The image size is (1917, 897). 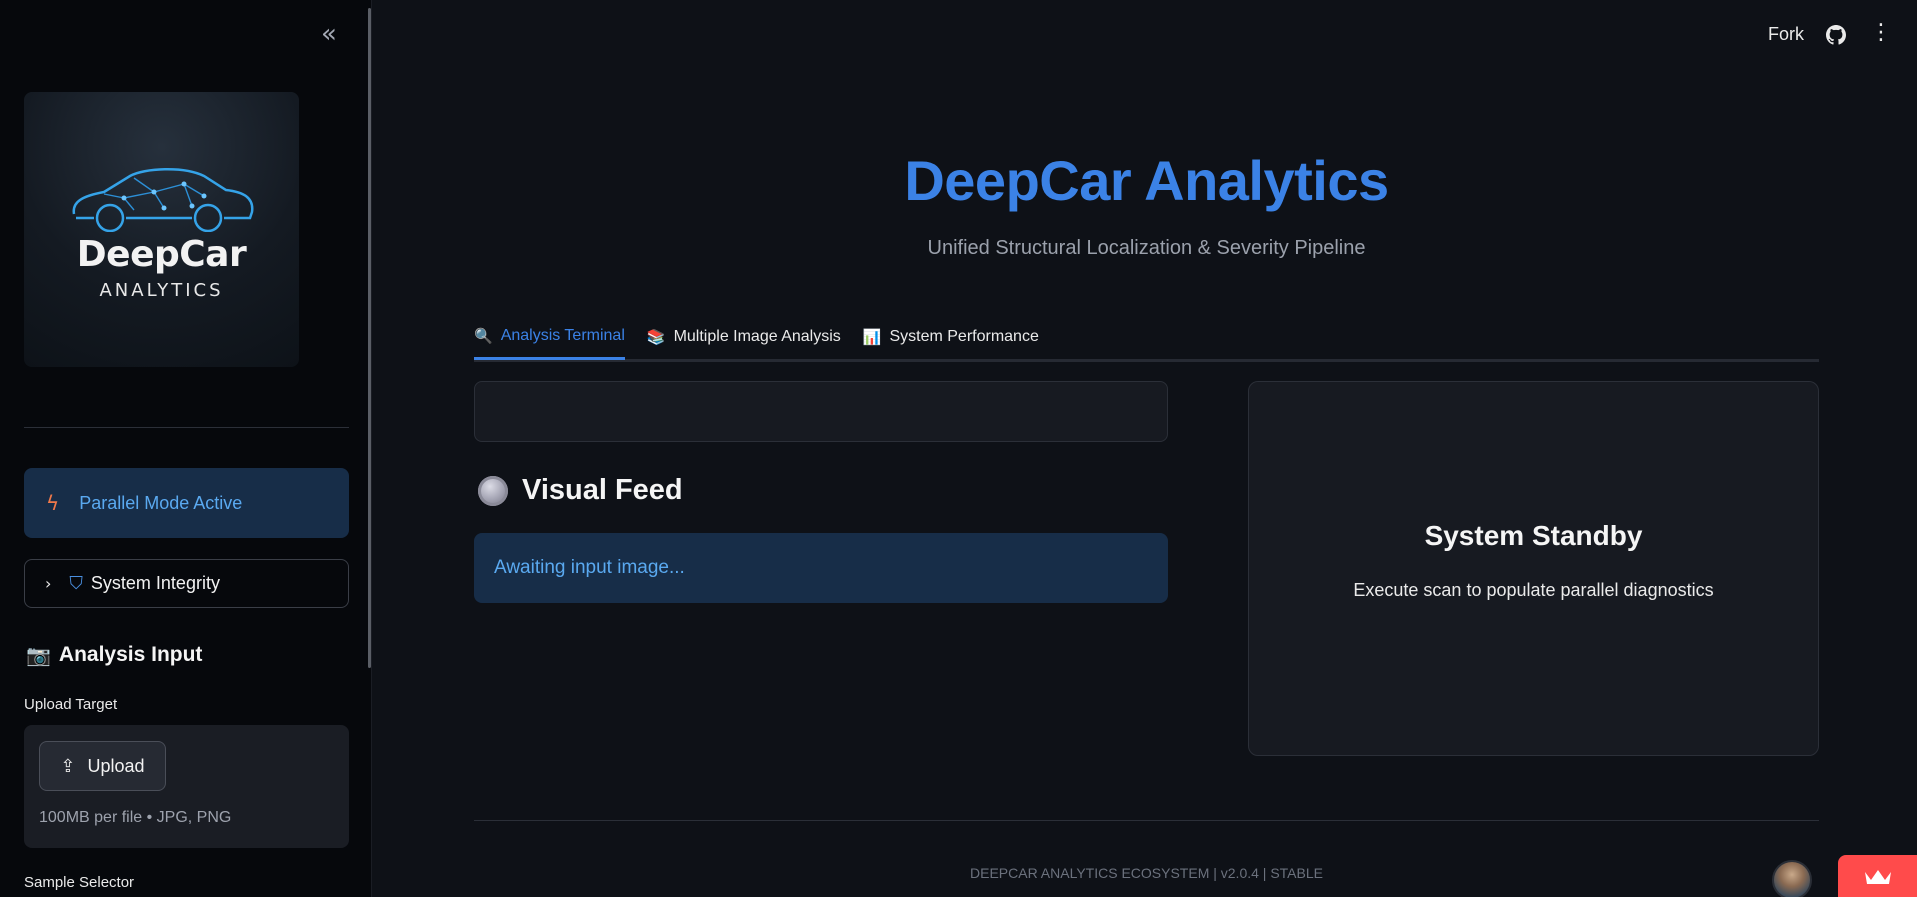 I want to click on sample-selector-label: Sample Selector, so click(x=79, y=882).